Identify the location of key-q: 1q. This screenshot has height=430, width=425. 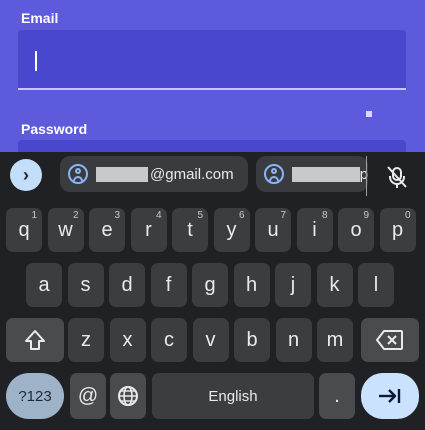
(24, 230).